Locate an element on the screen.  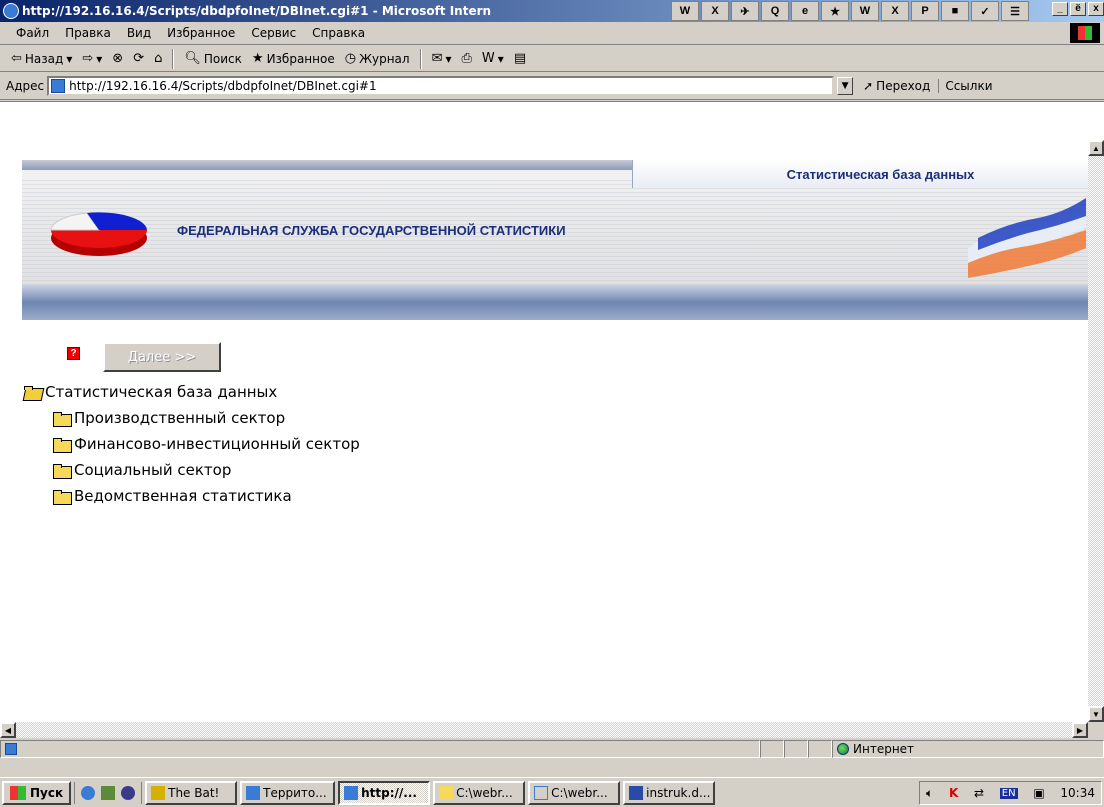
task-the-bat: The Bat! is located at coordinates (191, 792).